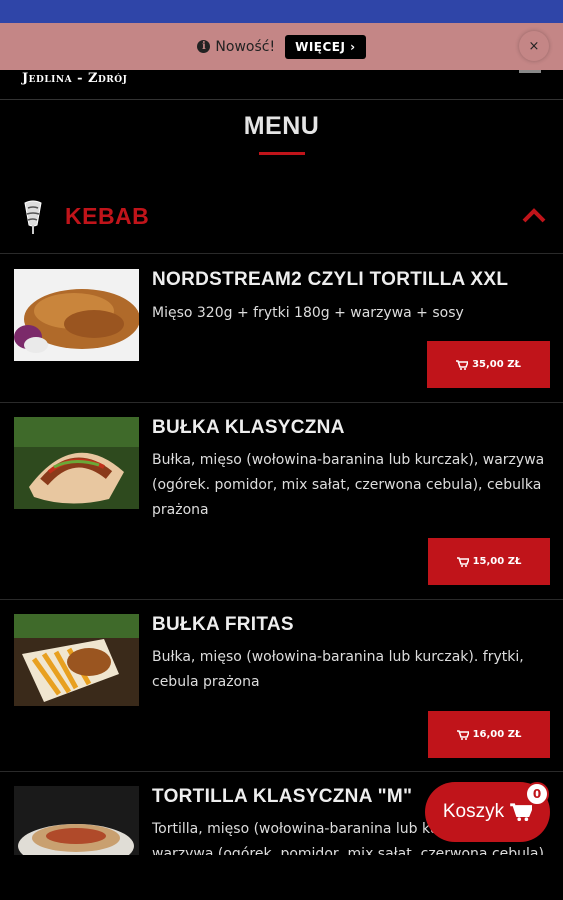 The image size is (563, 900). Describe the element at coordinates (497, 734) in the screenshot. I see `price: 16,00 ZŁ` at that location.